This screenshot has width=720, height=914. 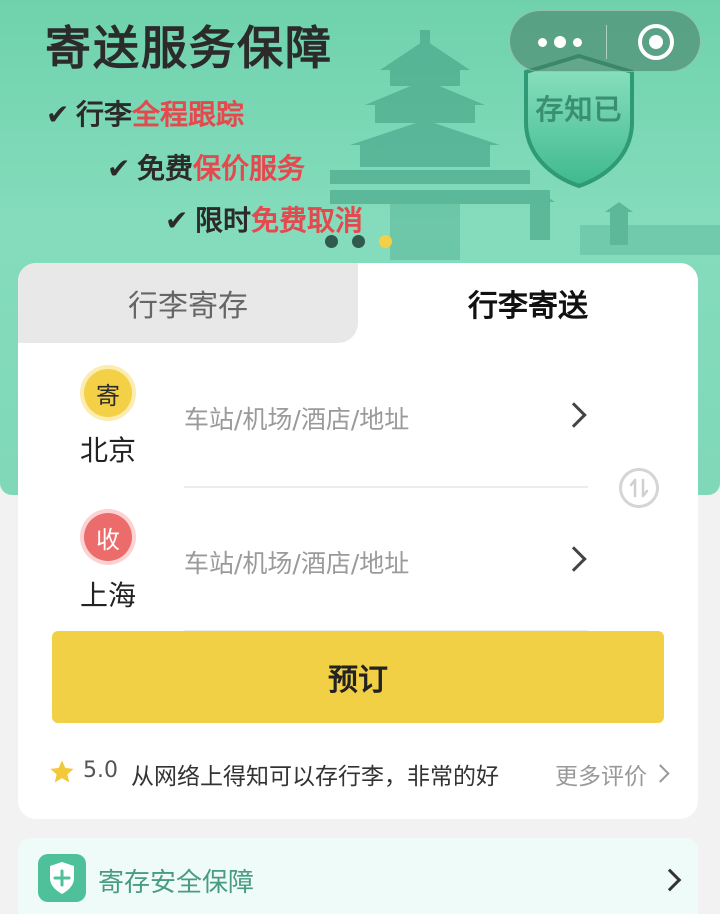 What do you see at coordinates (315, 777) in the screenshot?
I see `review-text: 从网络上得知可以存行李，非常的好` at bounding box center [315, 777].